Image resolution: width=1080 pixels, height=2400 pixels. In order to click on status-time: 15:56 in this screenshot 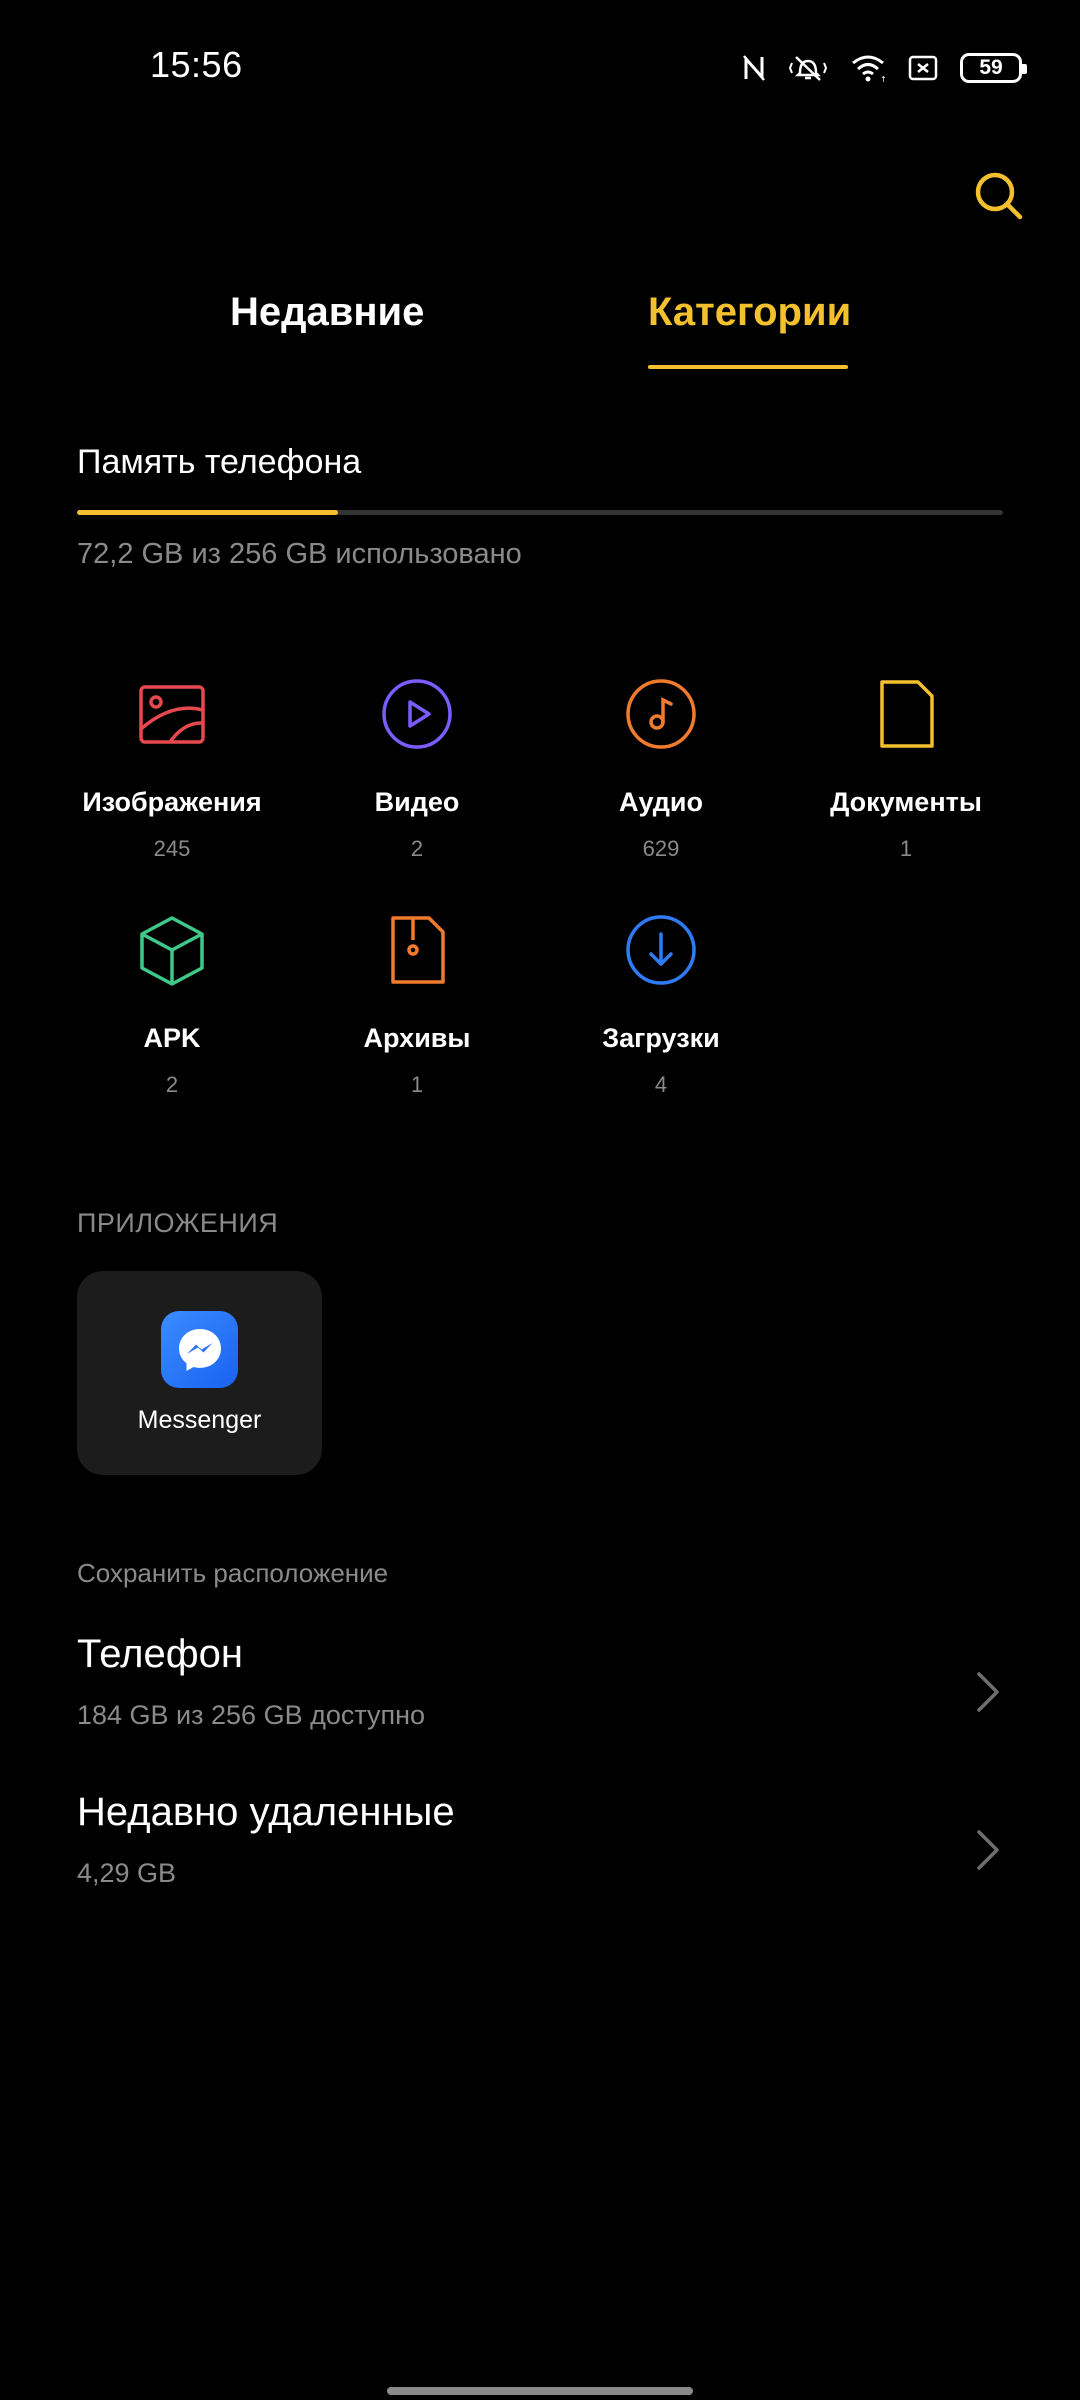, I will do `click(196, 64)`.